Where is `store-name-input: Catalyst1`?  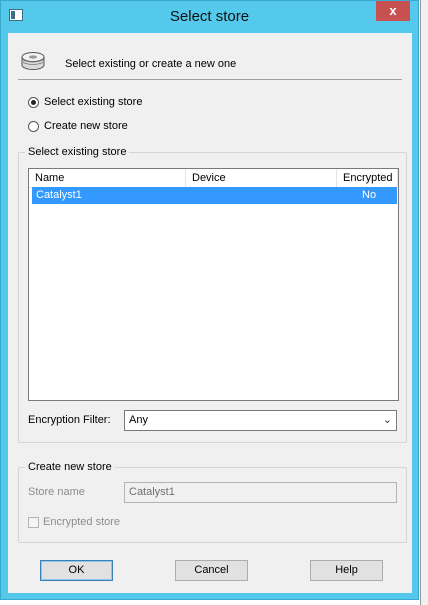 store-name-input: Catalyst1 is located at coordinates (260, 492).